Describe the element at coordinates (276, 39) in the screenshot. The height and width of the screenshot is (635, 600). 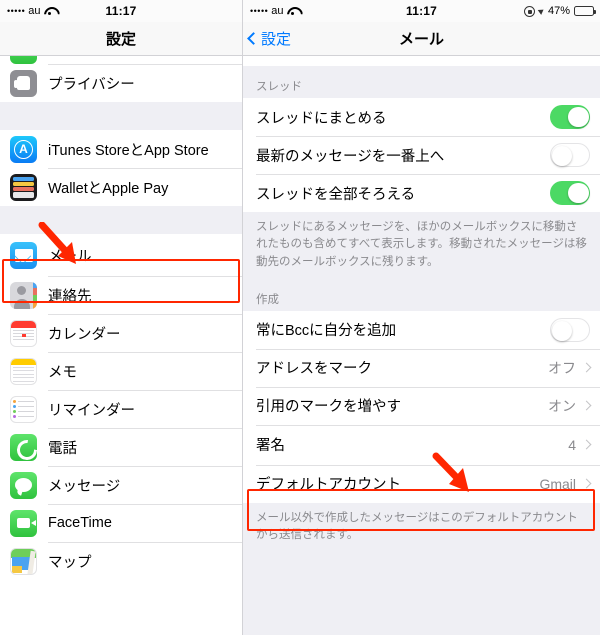
I see `back-button-label: 設定` at that location.